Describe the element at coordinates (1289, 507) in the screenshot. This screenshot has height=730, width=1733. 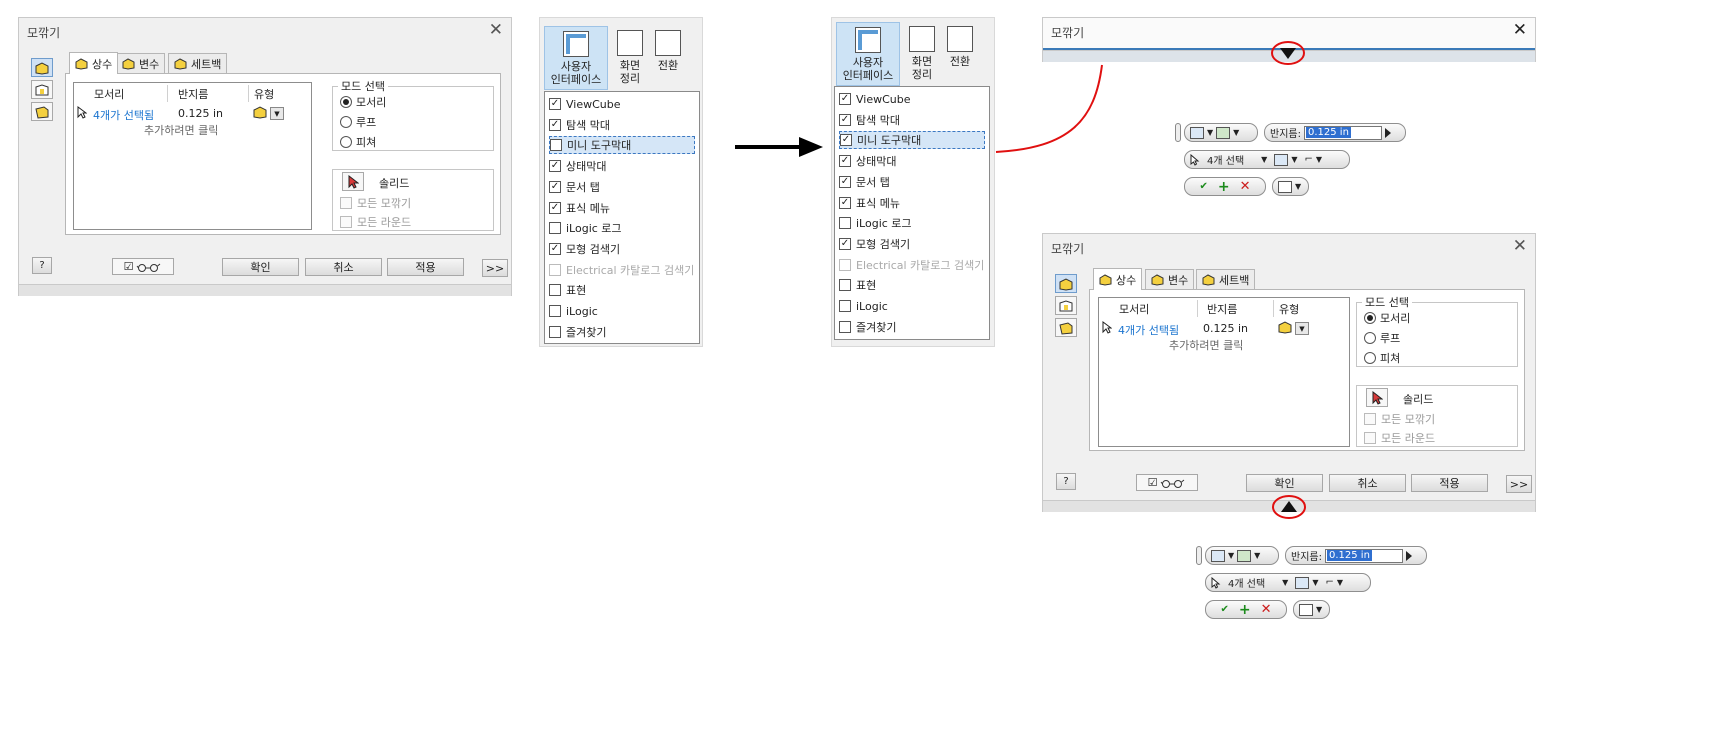
I see `collapse-arrow-icon` at that location.